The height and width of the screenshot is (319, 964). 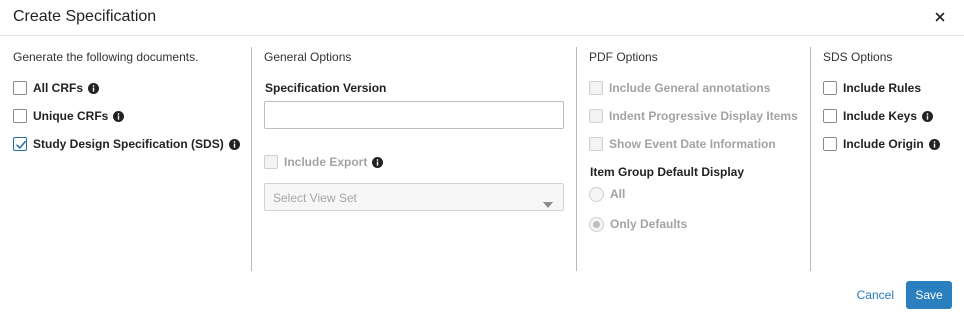 I want to click on group-display-only-defaults-option: Only Defaults, so click(x=638, y=224).